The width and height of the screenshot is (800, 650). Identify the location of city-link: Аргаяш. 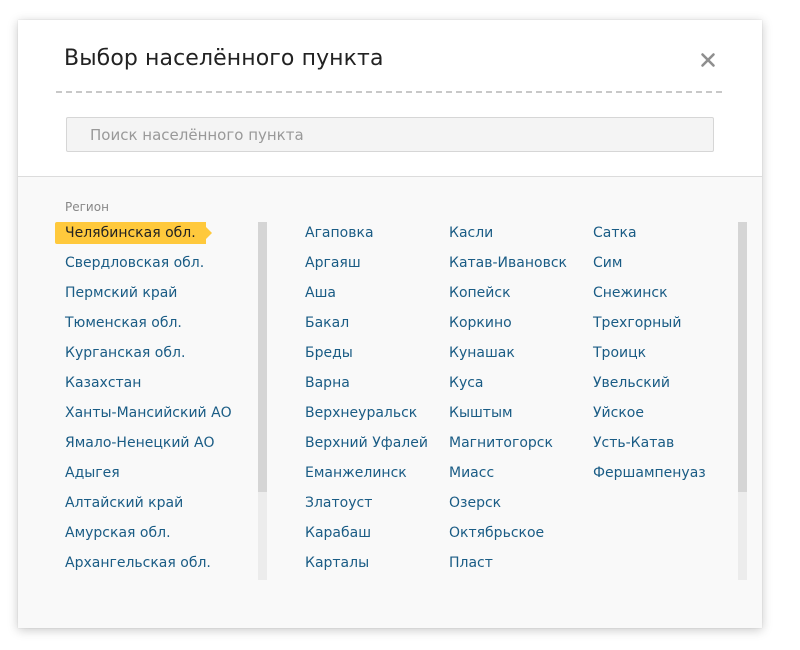
(333, 263).